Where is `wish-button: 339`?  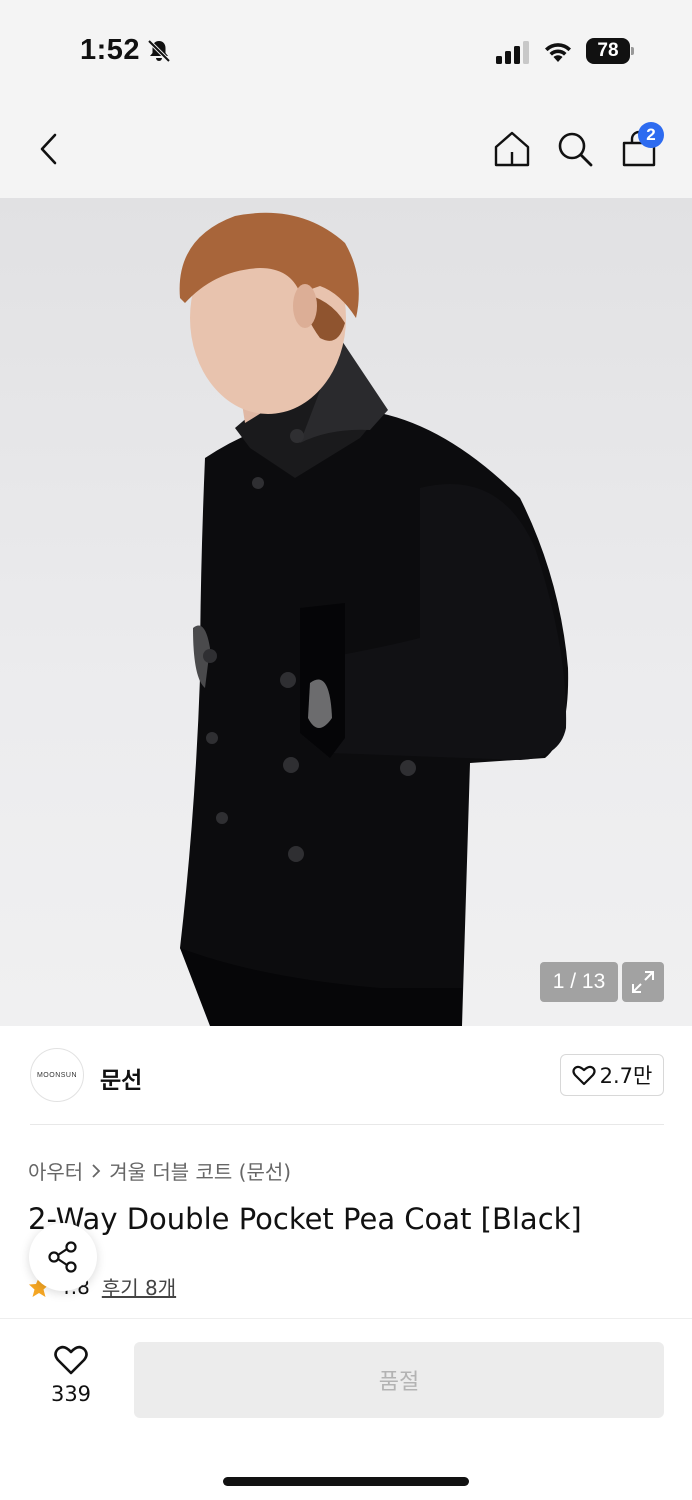
wish-button: 339 is located at coordinates (71, 1379).